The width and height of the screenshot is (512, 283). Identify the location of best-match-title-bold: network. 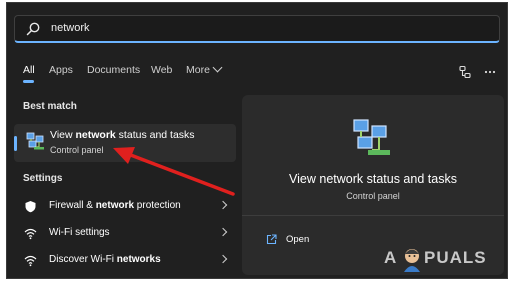
(95, 135).